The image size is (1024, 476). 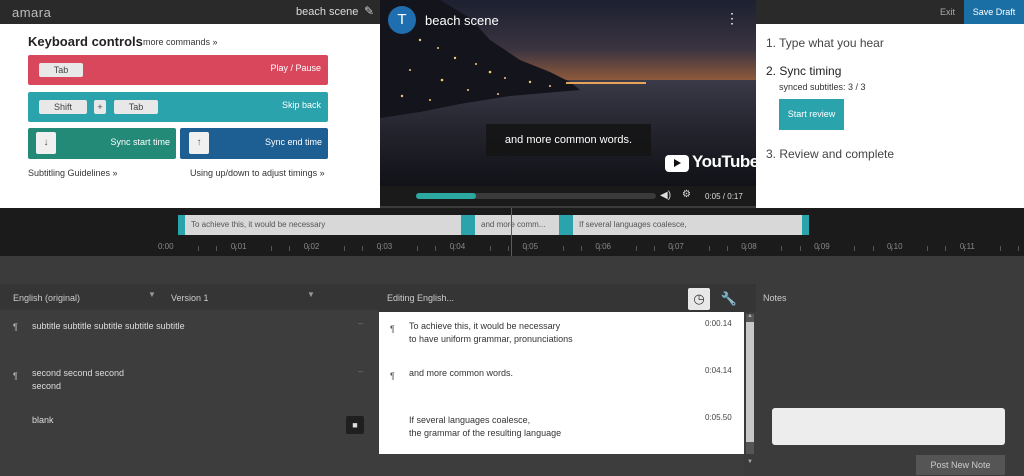 What do you see at coordinates (238, 246) in the screenshot?
I see `timeline-tick-label: 0:01` at bounding box center [238, 246].